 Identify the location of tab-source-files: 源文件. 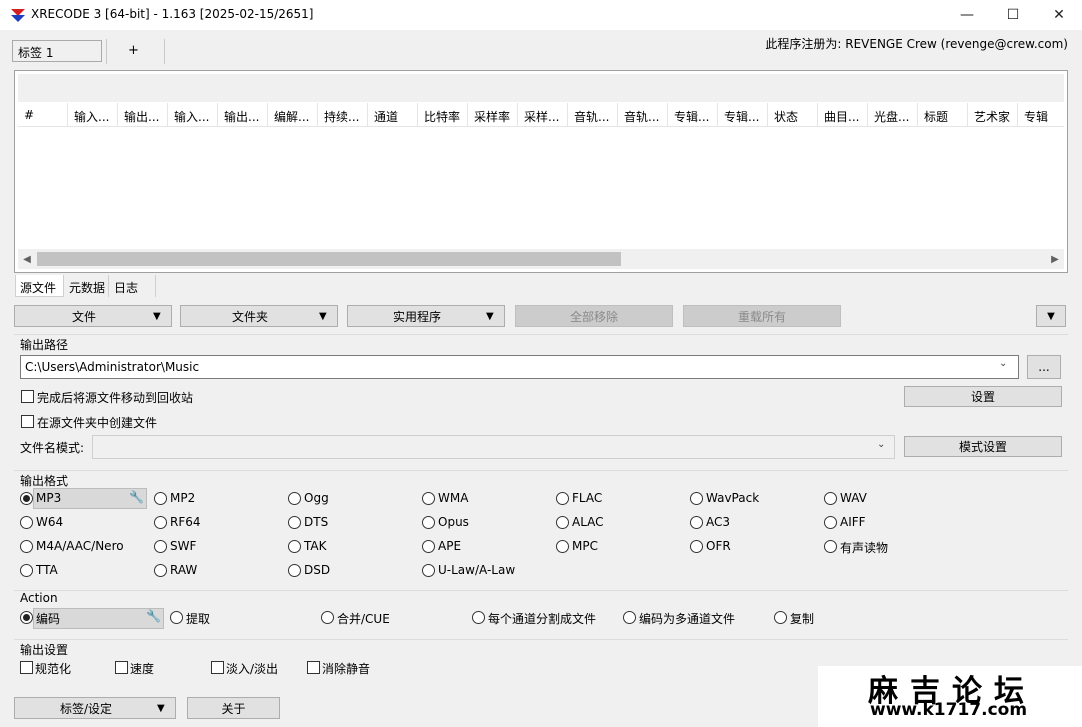
(39, 286).